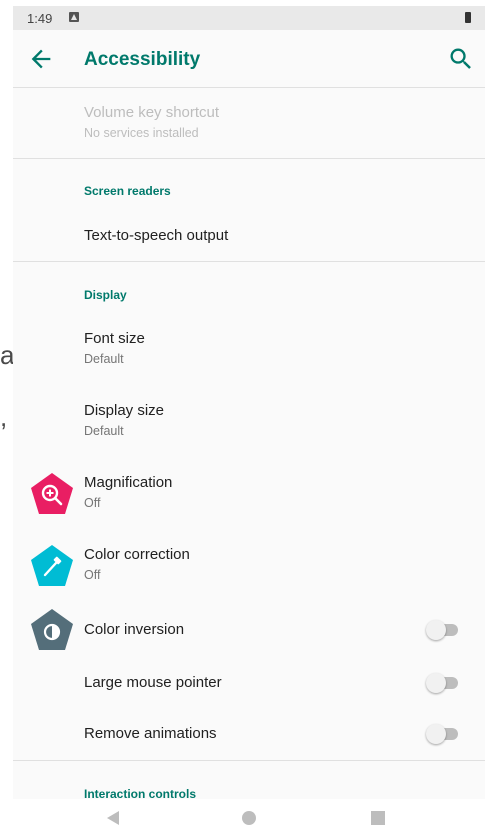  I want to click on color-inversion-toggle, so click(443, 630).